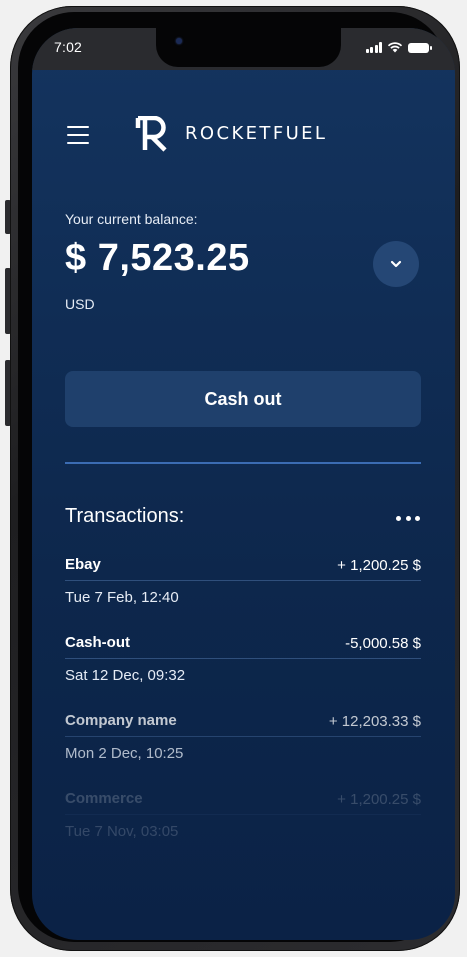 This screenshot has height=957, width=467. Describe the element at coordinates (243, 399) in the screenshot. I see `cash-out-button: Cash out` at that location.